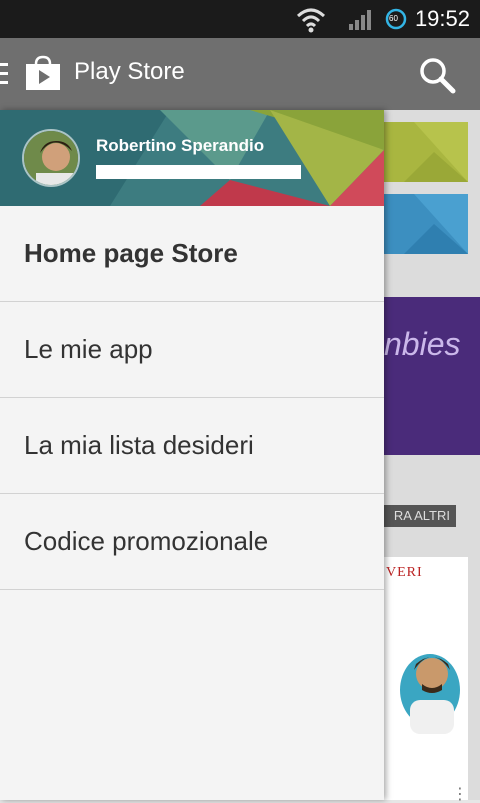  Describe the element at coordinates (240, 19) in the screenshot. I see `status-bar: 60 19:52` at that location.